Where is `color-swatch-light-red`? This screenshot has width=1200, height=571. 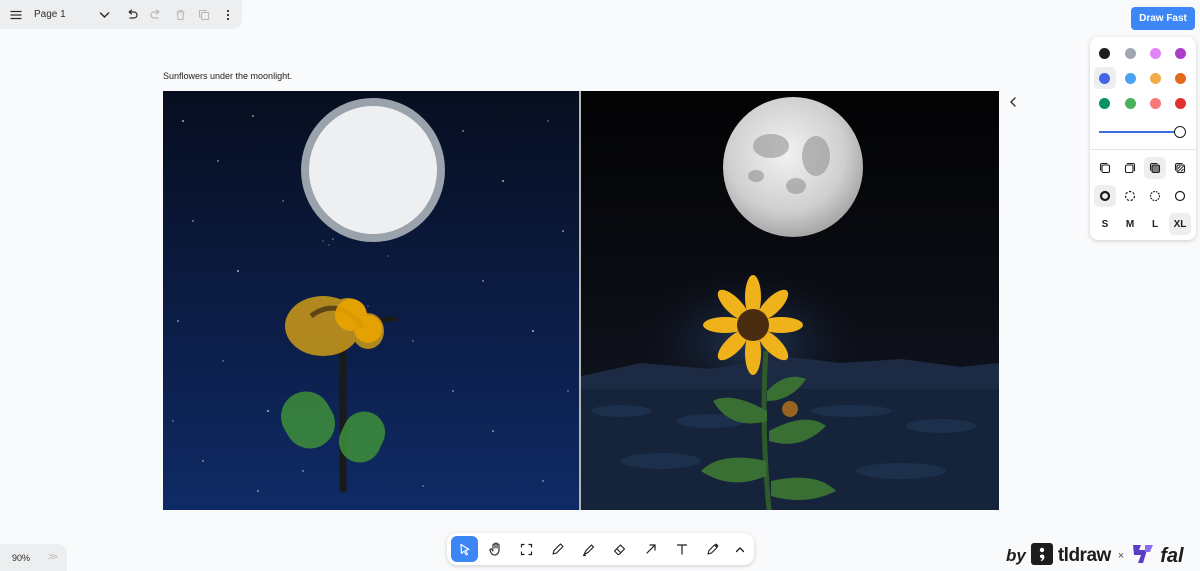 color-swatch-light-red is located at coordinates (1155, 103).